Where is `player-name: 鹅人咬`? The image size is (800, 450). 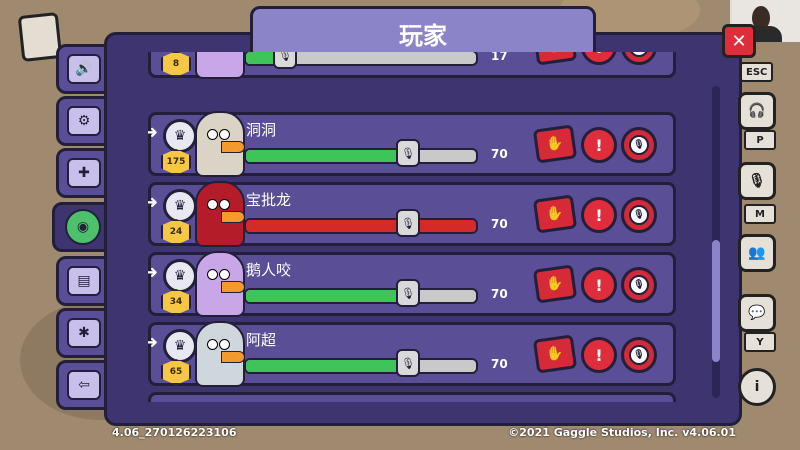 player-name: 鹅人咬 is located at coordinates (269, 270).